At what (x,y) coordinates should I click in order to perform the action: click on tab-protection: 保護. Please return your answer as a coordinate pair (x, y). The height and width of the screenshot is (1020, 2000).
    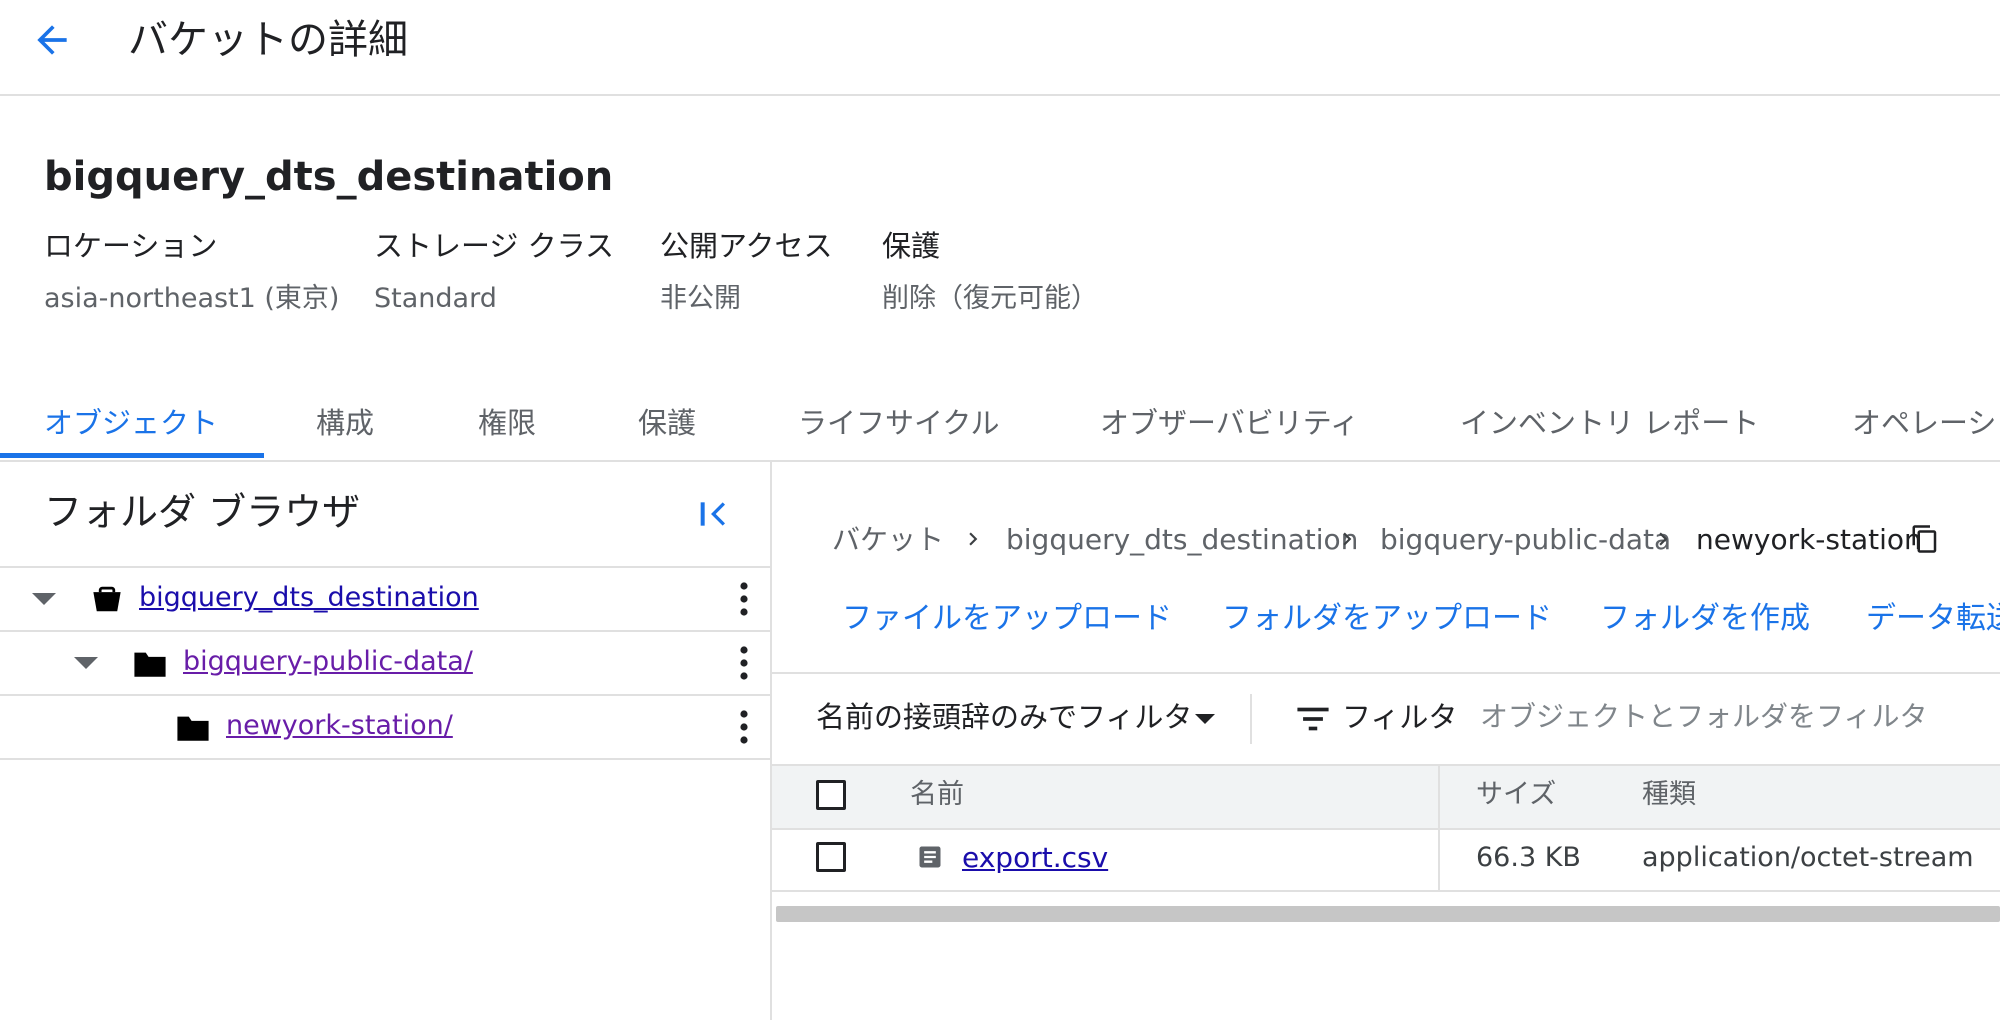
    Looking at the image, I should click on (667, 428).